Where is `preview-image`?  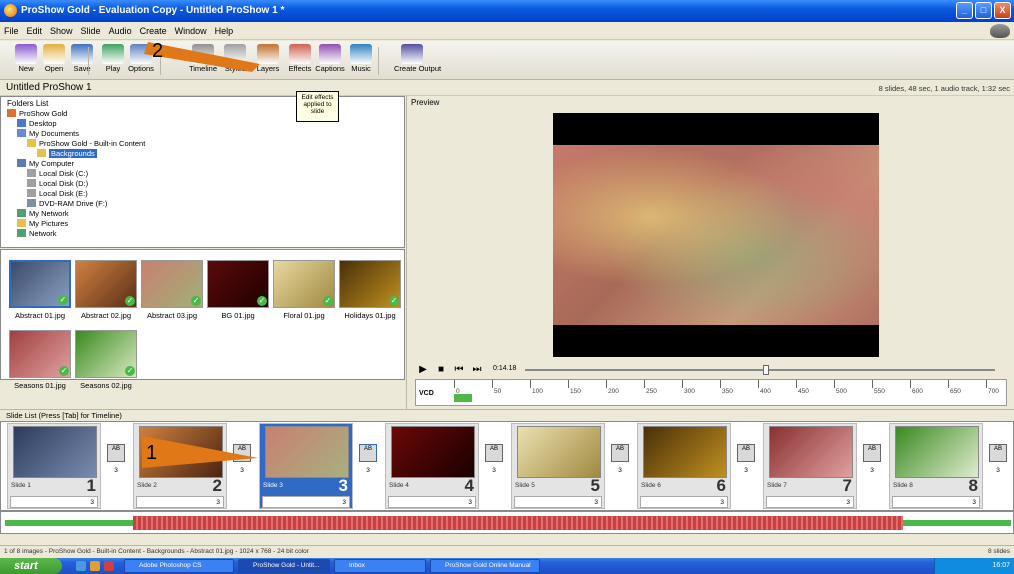
preview-image is located at coordinates (716, 235).